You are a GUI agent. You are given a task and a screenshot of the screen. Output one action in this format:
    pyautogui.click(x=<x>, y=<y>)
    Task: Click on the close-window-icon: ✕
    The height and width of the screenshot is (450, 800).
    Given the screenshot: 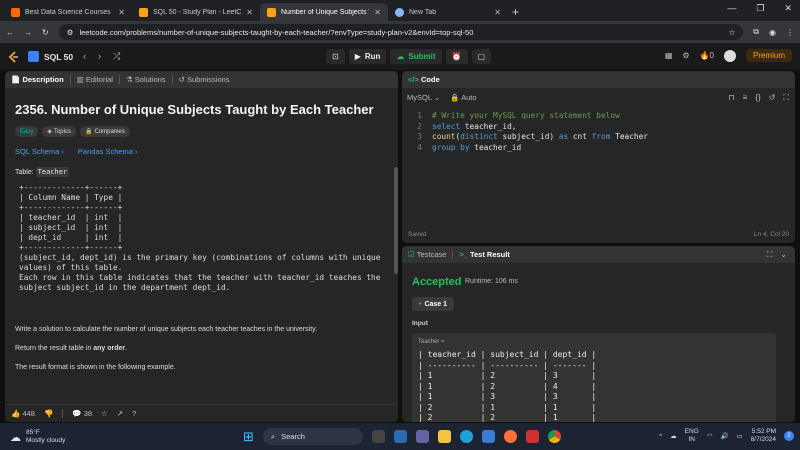 What is the action you would take?
    pyautogui.click(x=788, y=8)
    